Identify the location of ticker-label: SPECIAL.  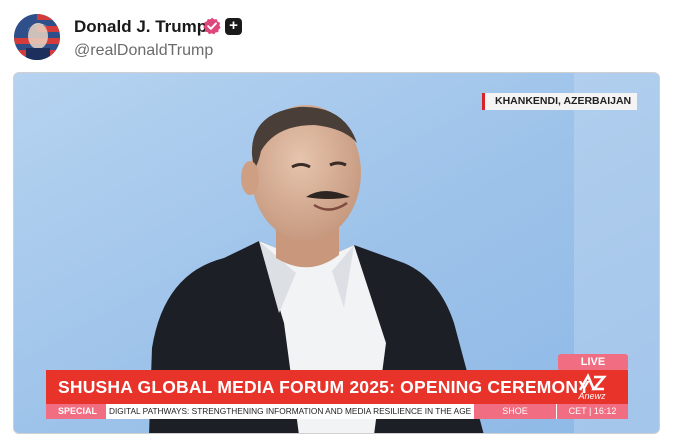
(76, 411).